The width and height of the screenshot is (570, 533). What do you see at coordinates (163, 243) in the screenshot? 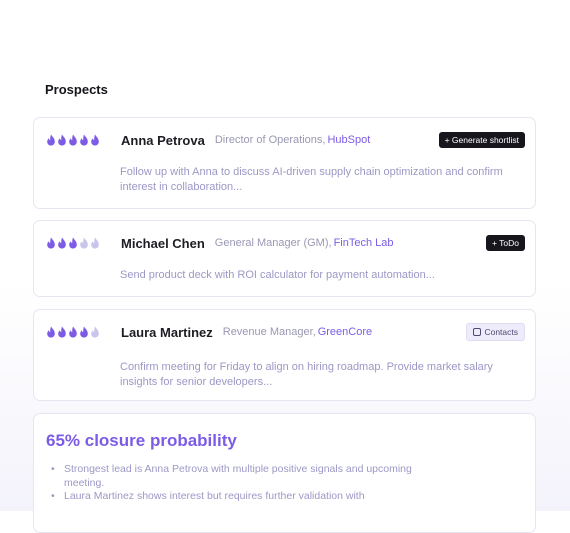
I see `prospect-name: Michael Chen` at bounding box center [163, 243].